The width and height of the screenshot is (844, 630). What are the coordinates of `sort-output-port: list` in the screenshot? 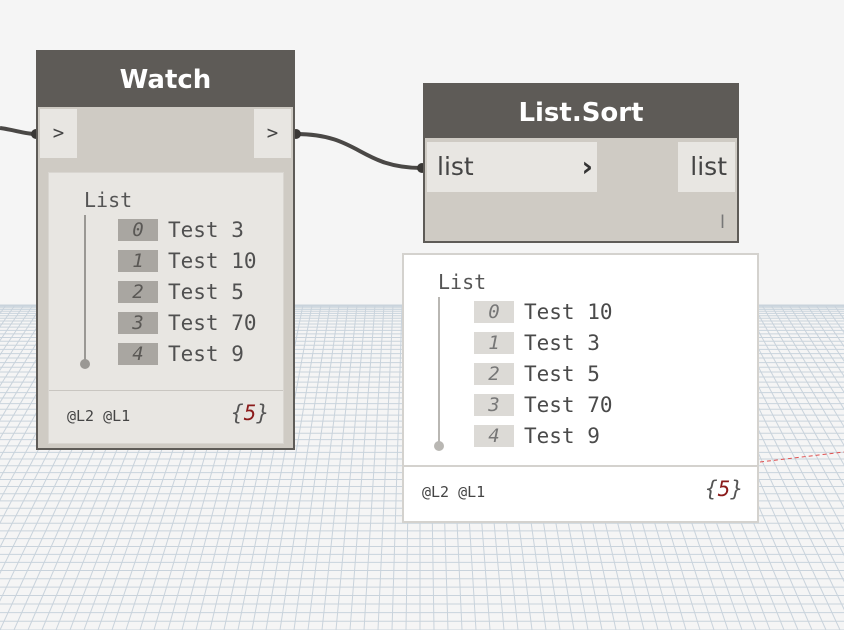 It's located at (706, 167).